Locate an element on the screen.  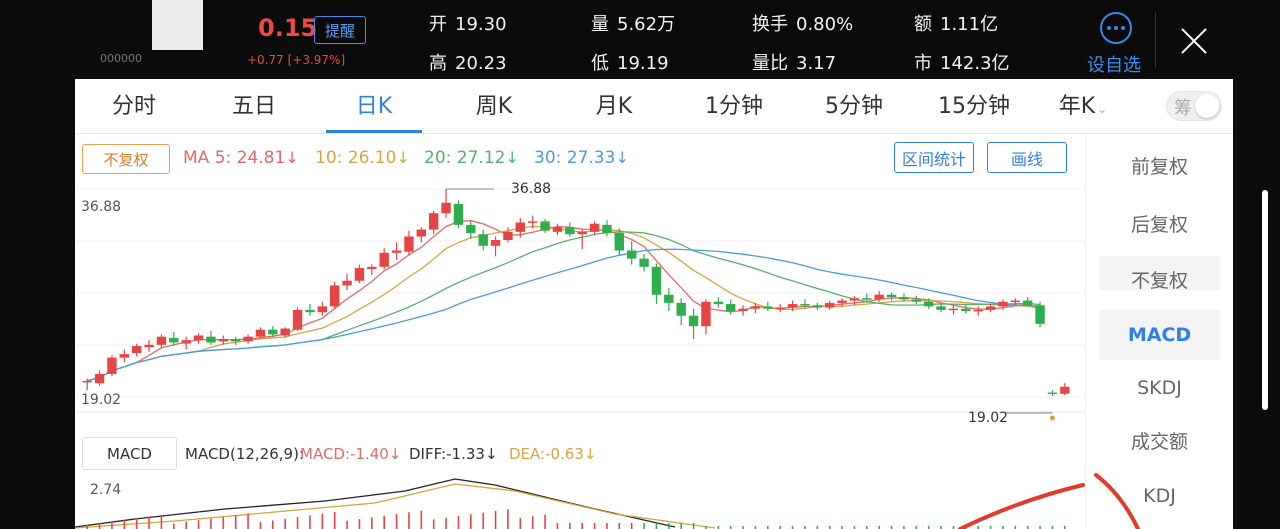
add-favorite-button: 设自选 is located at coordinates (1114, 64).